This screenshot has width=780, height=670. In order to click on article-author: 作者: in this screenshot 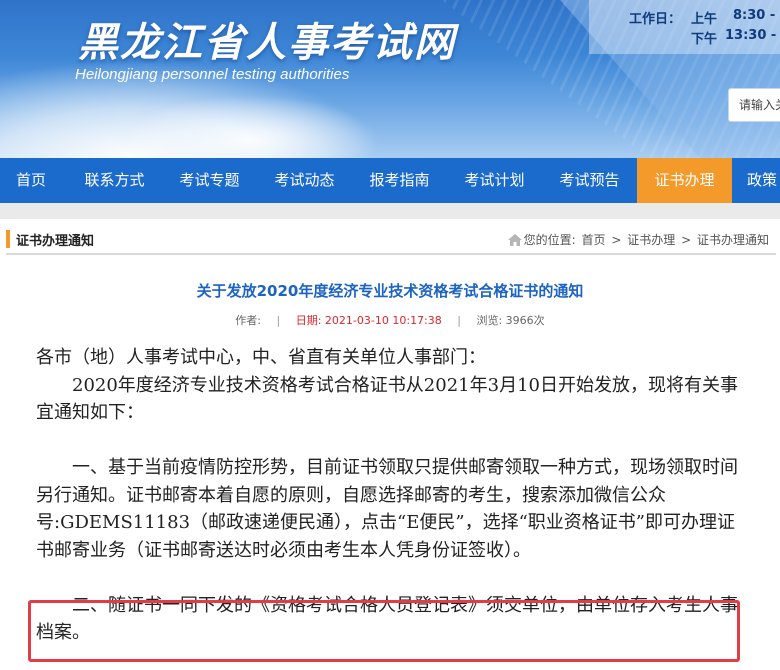, I will do `click(248, 320)`.